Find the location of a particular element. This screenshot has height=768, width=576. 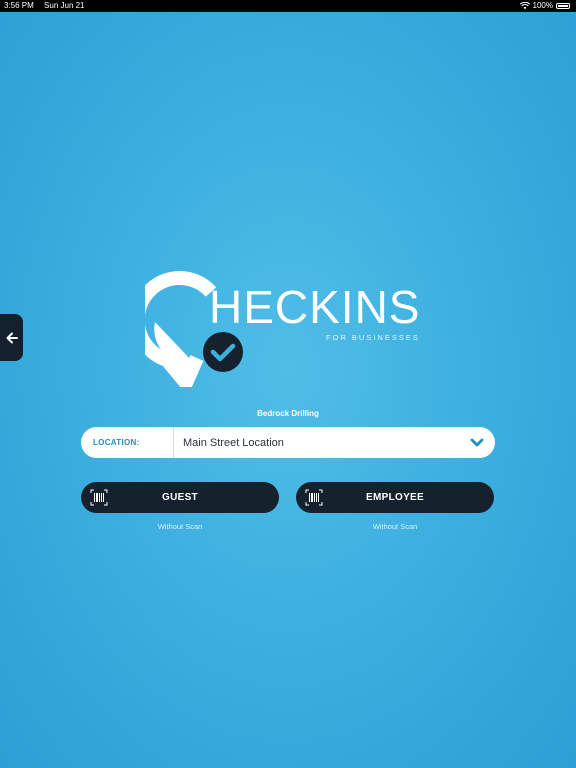

guest-button: GUEST is located at coordinates (180, 497).